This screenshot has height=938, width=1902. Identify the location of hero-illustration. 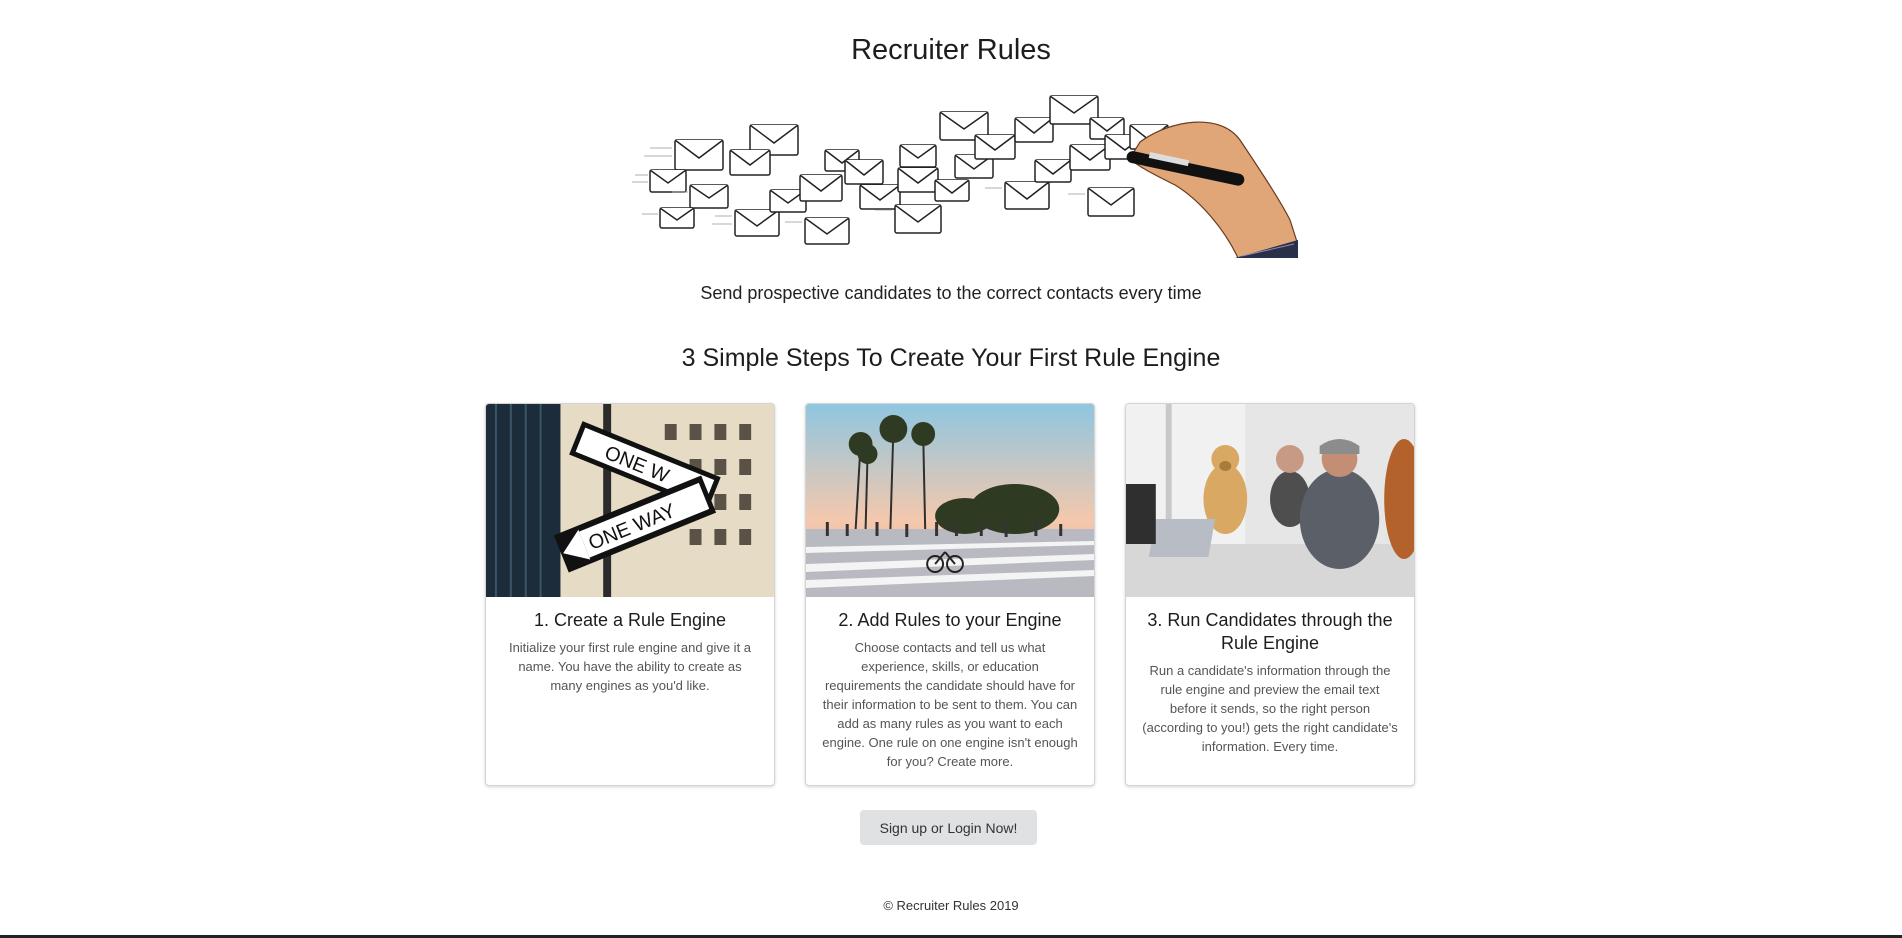
(965, 176).